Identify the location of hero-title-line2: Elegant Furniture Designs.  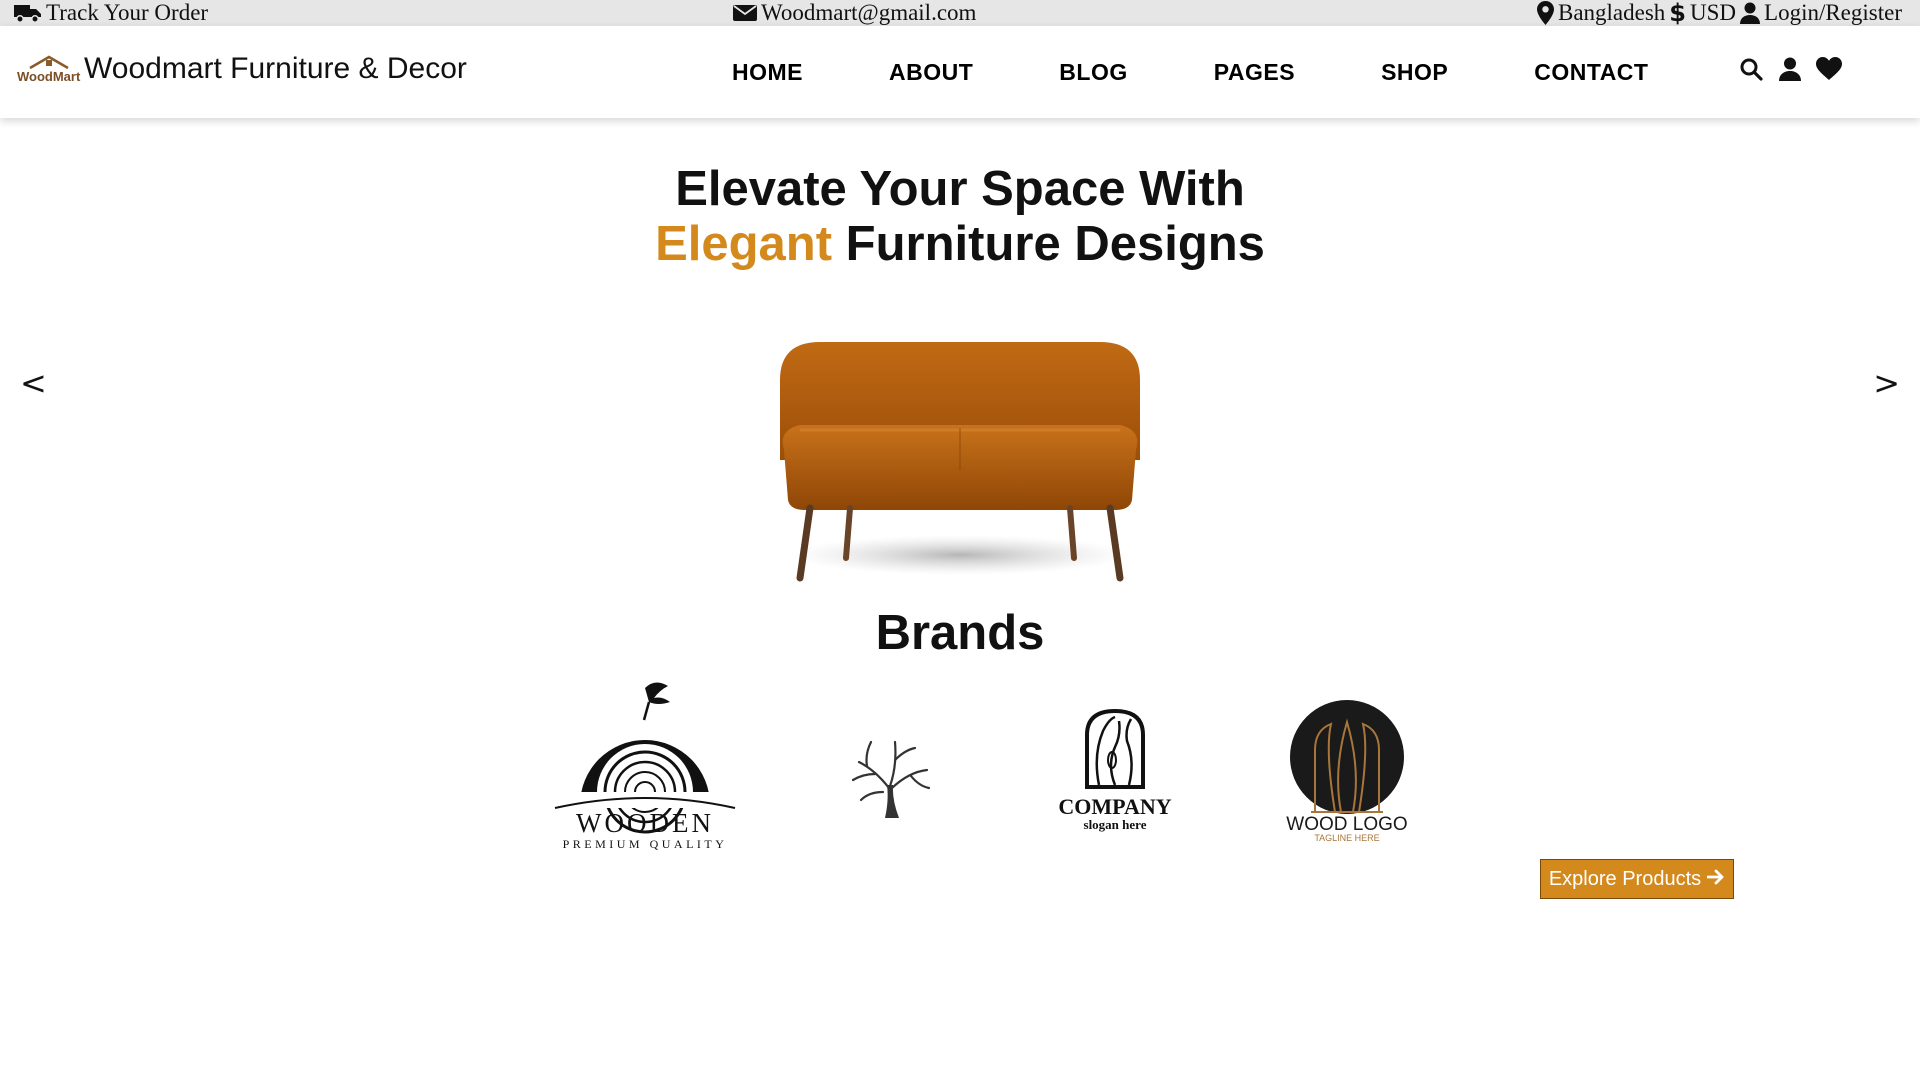
(960, 244).